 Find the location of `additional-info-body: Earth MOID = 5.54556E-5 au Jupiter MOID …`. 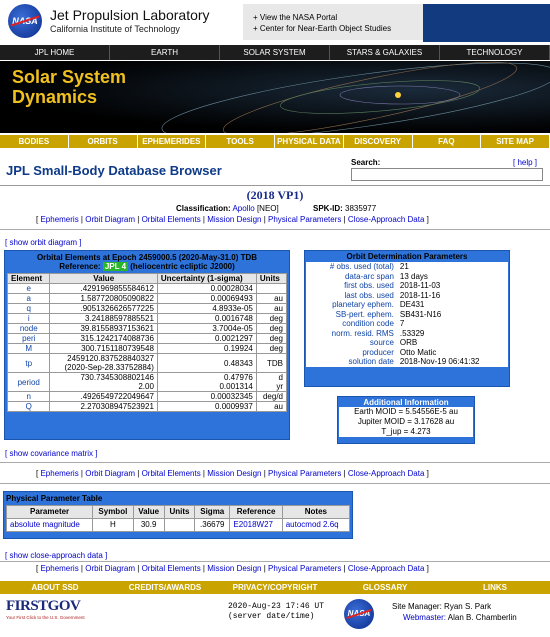

additional-info-body: Earth MOID = 5.54556E-5 au Jupiter MOID … is located at coordinates (406, 422).